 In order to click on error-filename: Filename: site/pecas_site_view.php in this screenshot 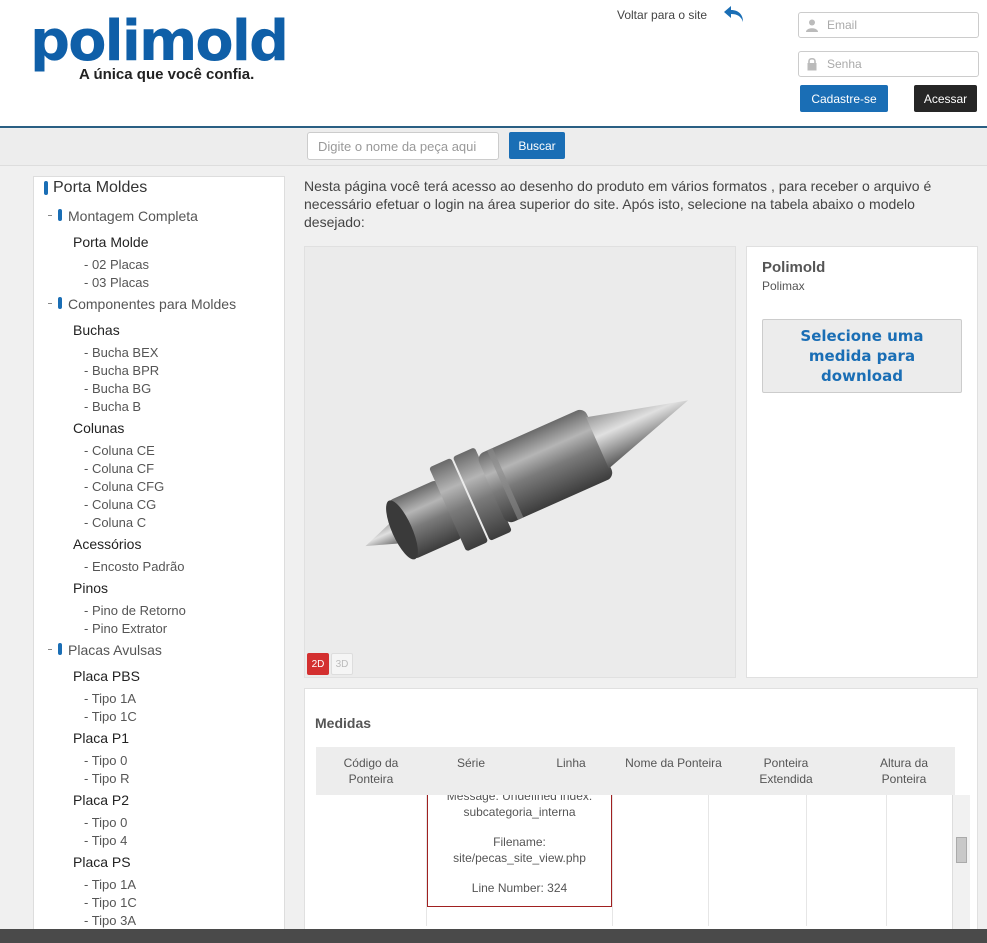, I will do `click(519, 850)`.